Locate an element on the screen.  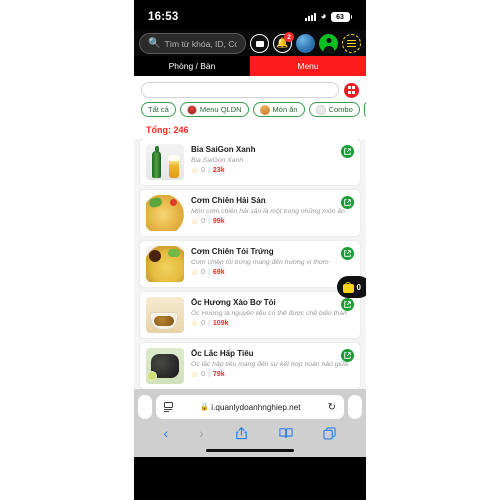
item-price: 109k is located at coordinates (220, 323).